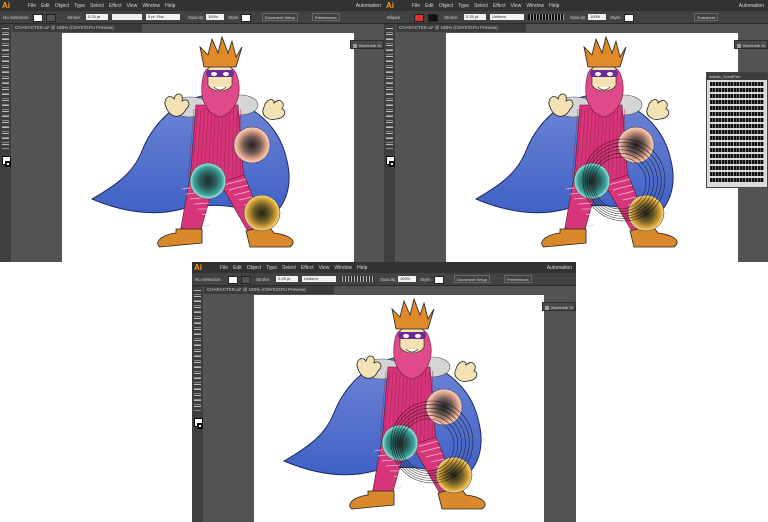  Describe the element at coordinates (62, 6) in the screenshot. I see `menu-object: Object` at that location.